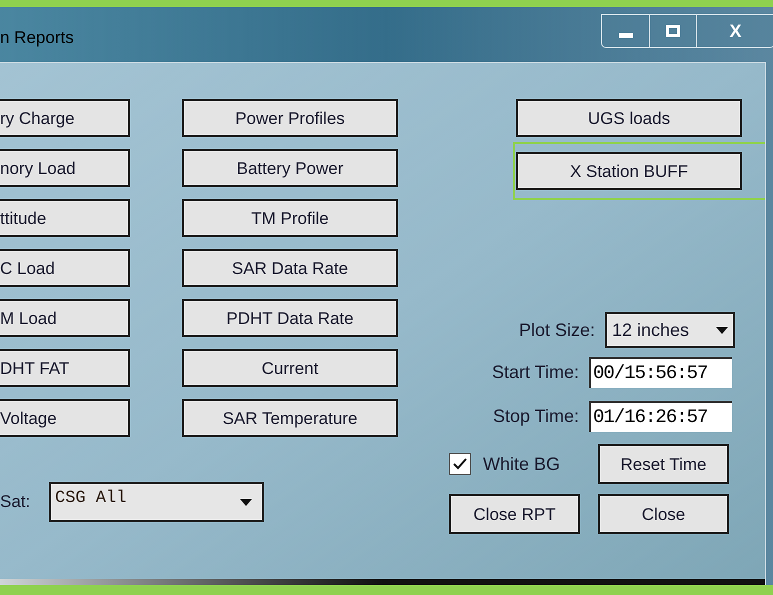  Describe the element at coordinates (670, 330) in the screenshot. I see `plot-size-dropdown: 12 inches` at that location.